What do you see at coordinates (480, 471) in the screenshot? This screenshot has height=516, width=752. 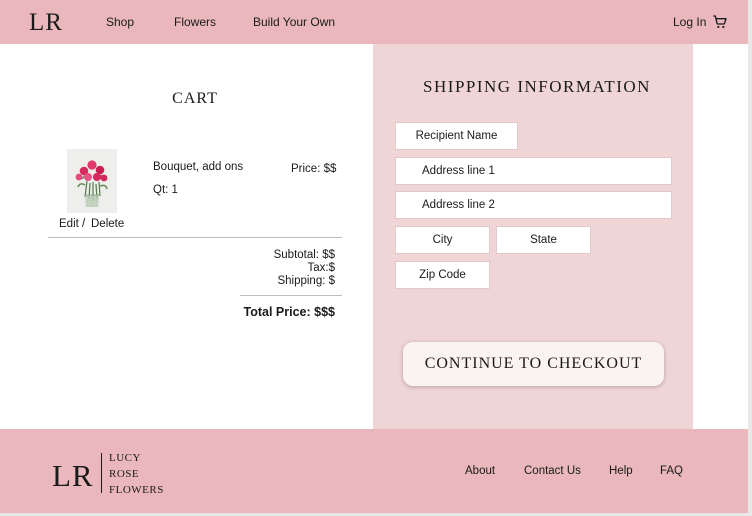 I see `footer-link-about: About` at bounding box center [480, 471].